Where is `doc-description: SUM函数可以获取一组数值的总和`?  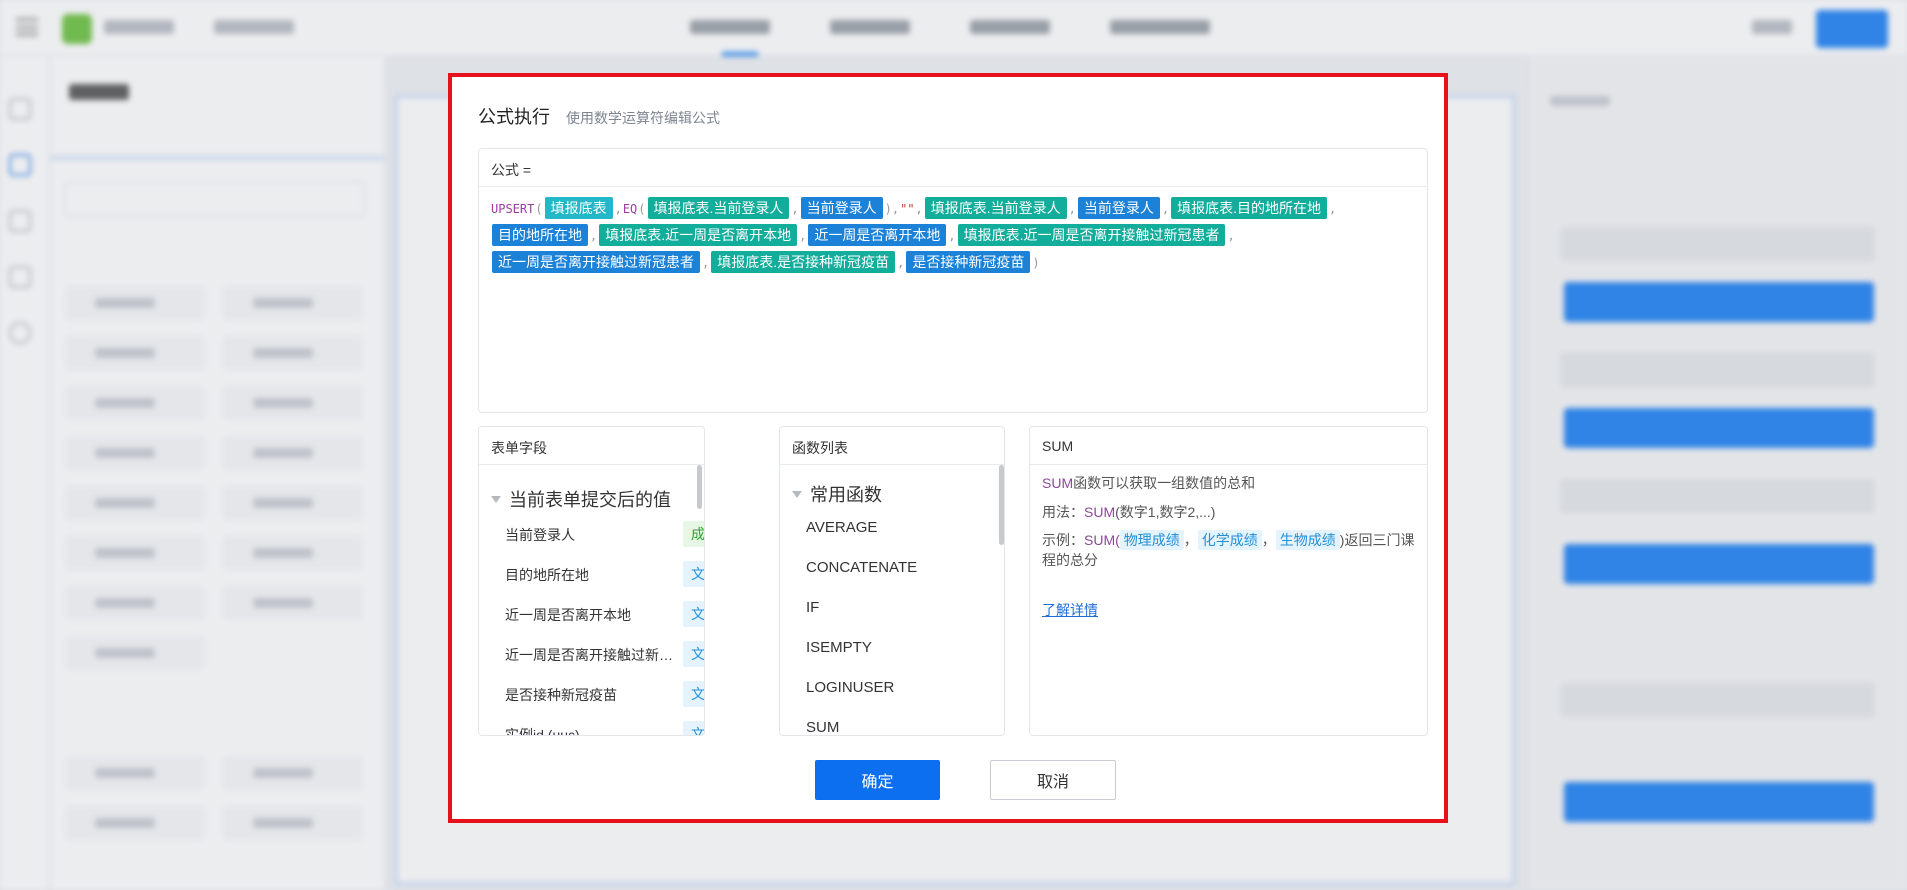 doc-description: SUM函数可以获取一组数值的总和 is located at coordinates (1148, 483).